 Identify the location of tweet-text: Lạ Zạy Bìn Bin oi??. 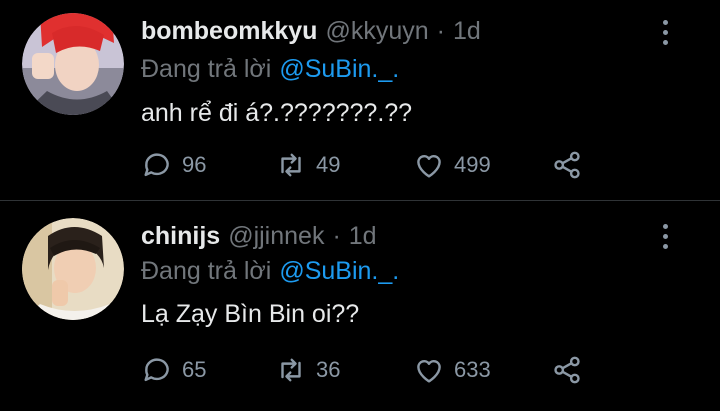
(250, 314).